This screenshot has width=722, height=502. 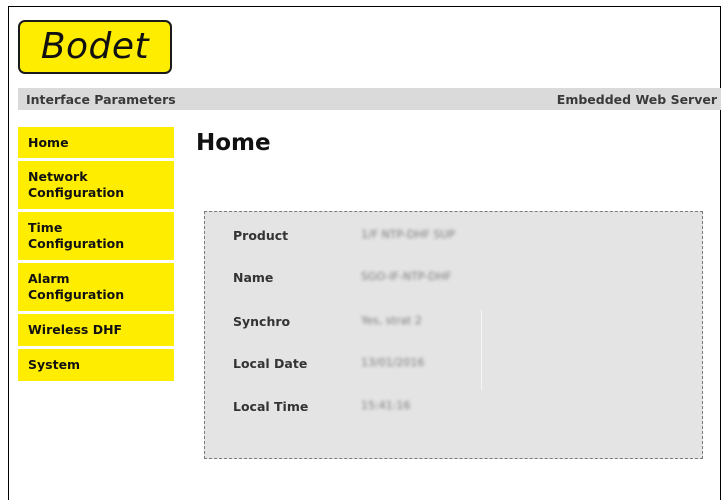 What do you see at coordinates (271, 406) in the screenshot?
I see `field-label-local-time: Local Time` at bounding box center [271, 406].